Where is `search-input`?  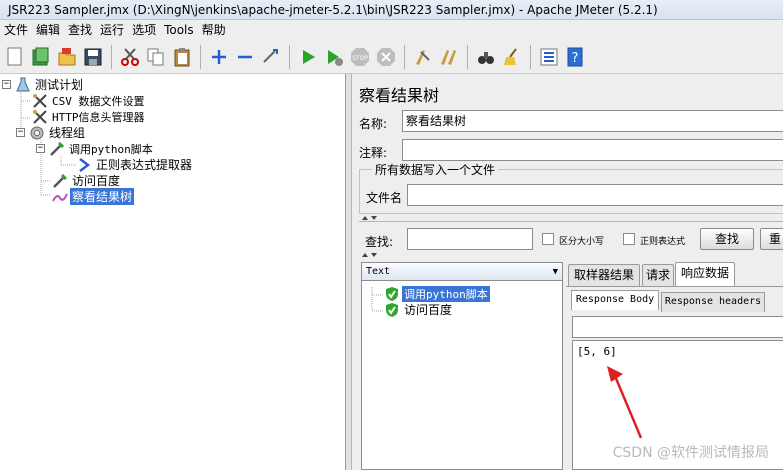 search-input is located at coordinates (470, 239).